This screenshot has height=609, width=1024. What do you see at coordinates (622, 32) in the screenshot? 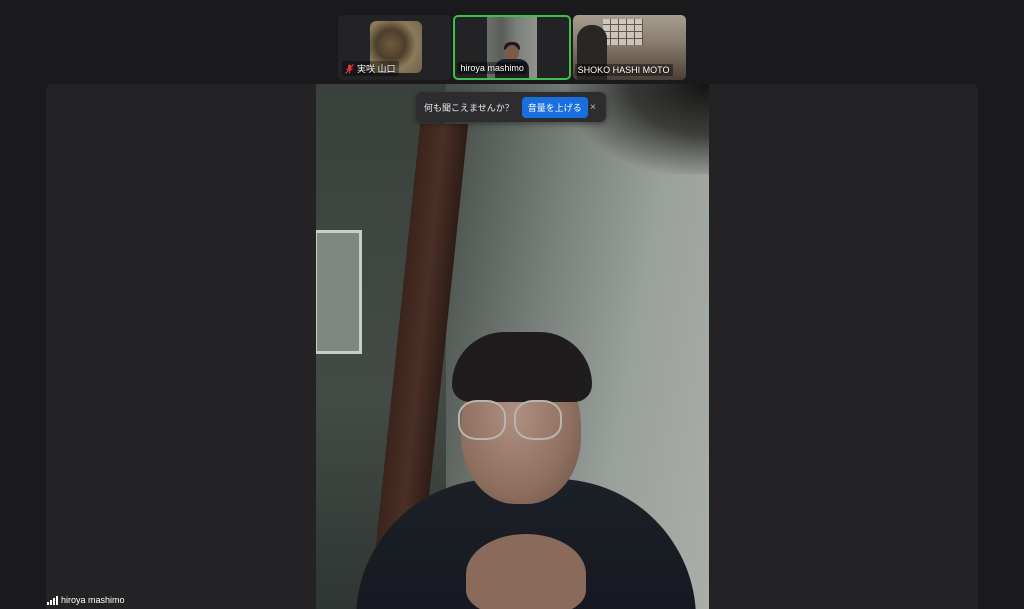
I see `shoji-screen` at bounding box center [622, 32].